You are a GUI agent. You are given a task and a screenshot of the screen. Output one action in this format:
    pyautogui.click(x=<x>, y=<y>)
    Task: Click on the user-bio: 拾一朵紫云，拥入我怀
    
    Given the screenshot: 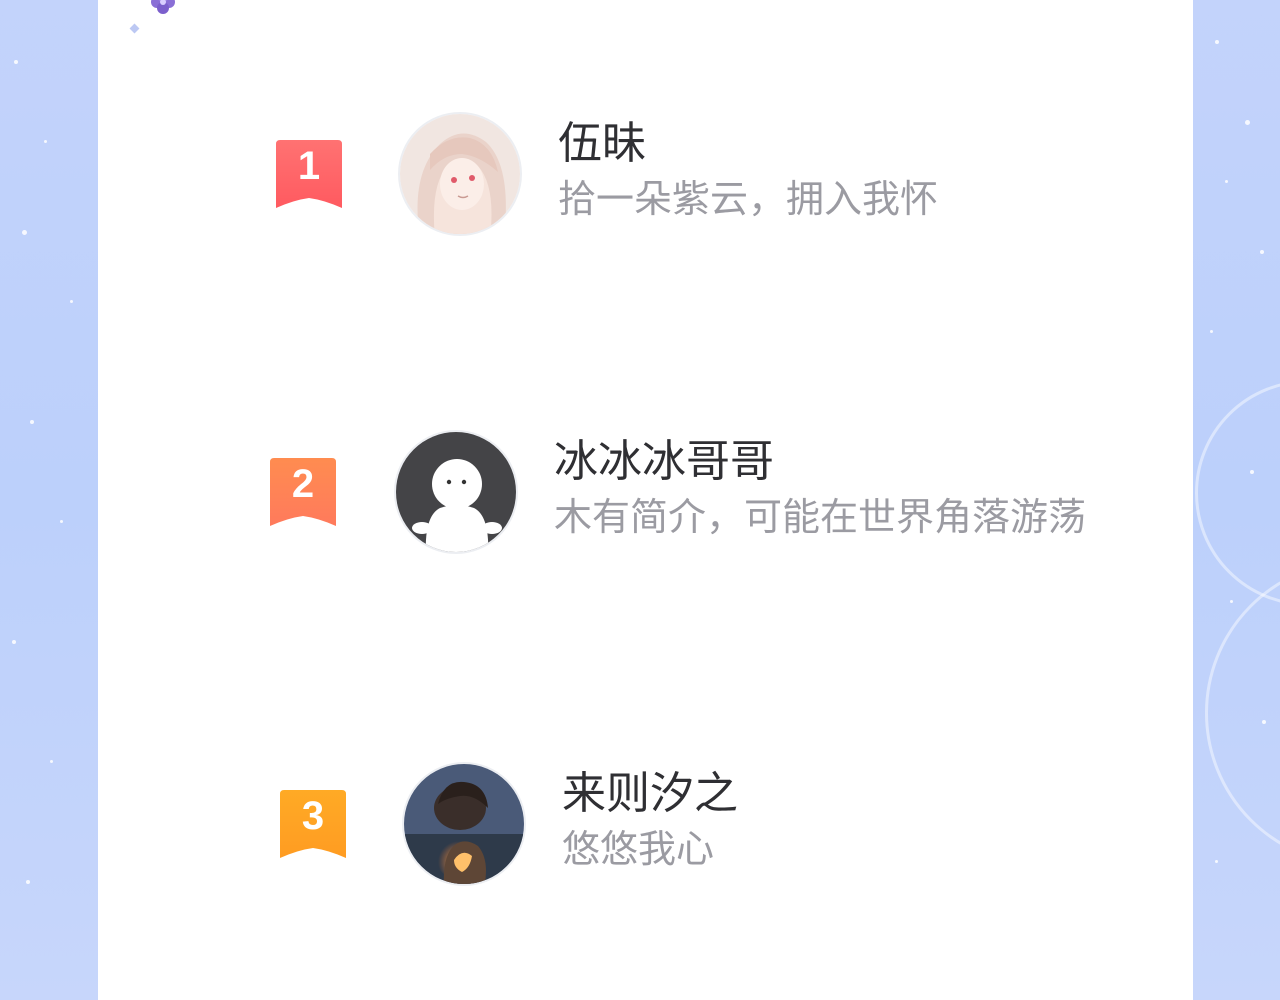 What is the action you would take?
    pyautogui.click(x=748, y=199)
    